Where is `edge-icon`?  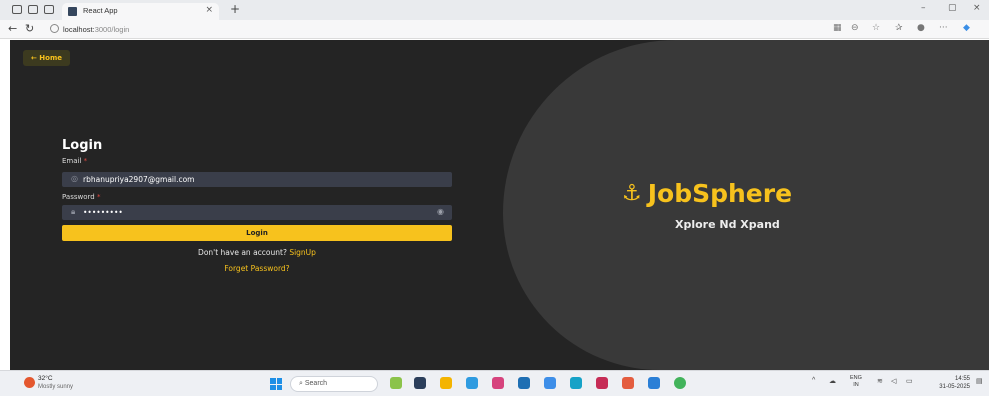
edge-icon is located at coordinates (472, 383).